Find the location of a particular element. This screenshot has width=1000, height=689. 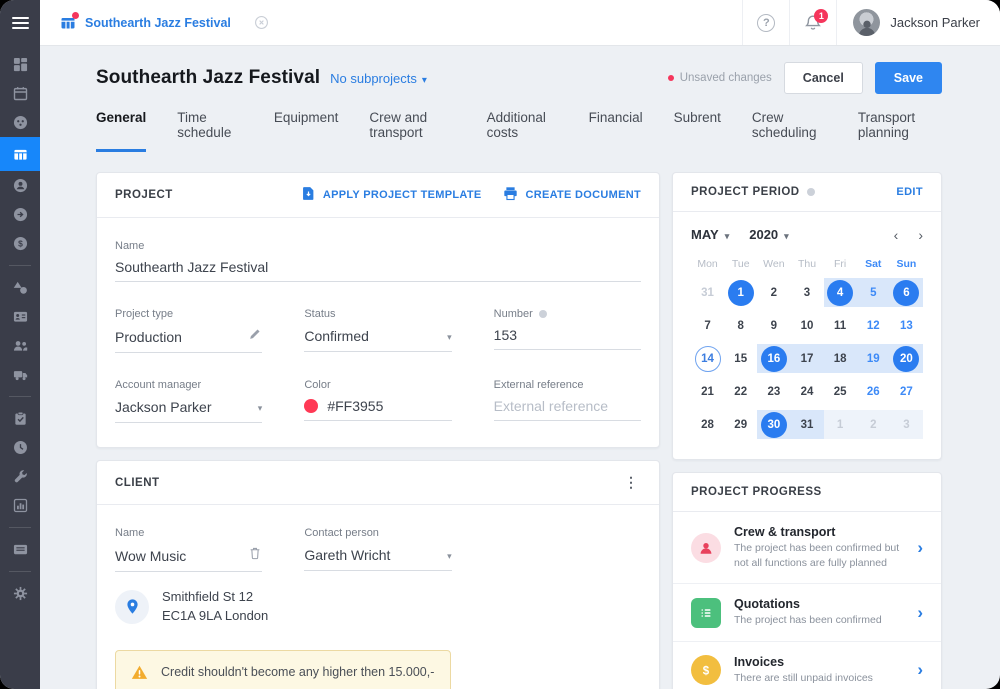

account-manager-select: Jackson Parker is located at coordinates (189, 410).